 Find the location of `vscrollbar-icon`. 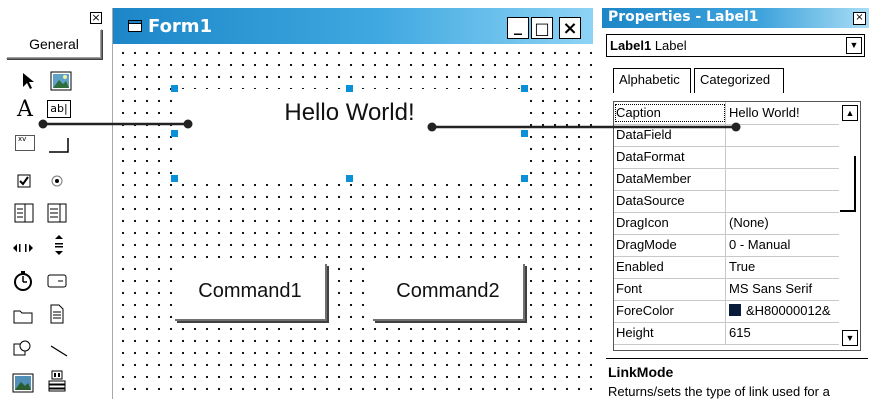

vscrollbar-icon is located at coordinates (59, 245).